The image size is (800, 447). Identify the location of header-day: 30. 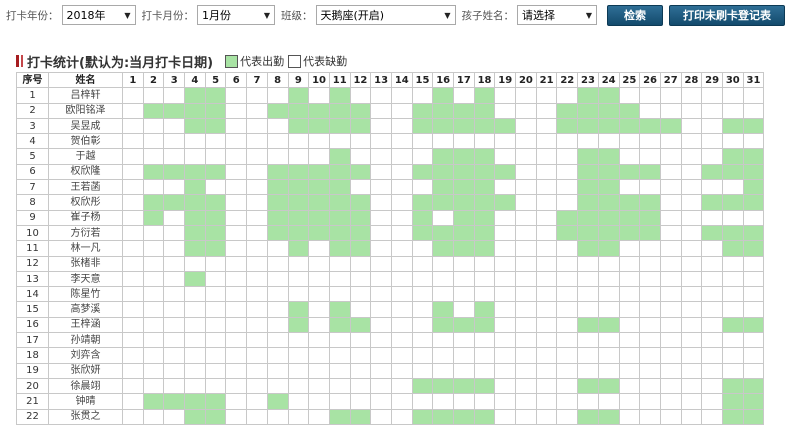
(732, 80).